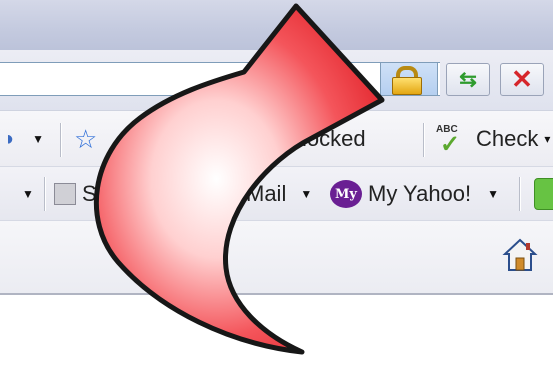  Describe the element at coordinates (24, 139) in the screenshot. I see `back-dropdown: ◗ ▼` at that location.